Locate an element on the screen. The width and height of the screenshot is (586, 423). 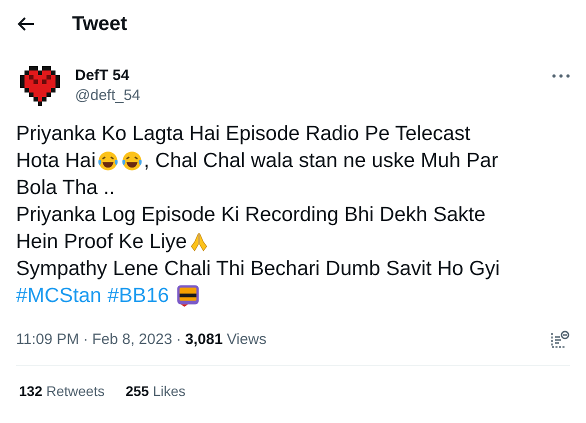
tweet-text: Sympathy Lene Chali Thi Bechari Dumb Savit Ho Gyi is located at coordinates (258, 269).